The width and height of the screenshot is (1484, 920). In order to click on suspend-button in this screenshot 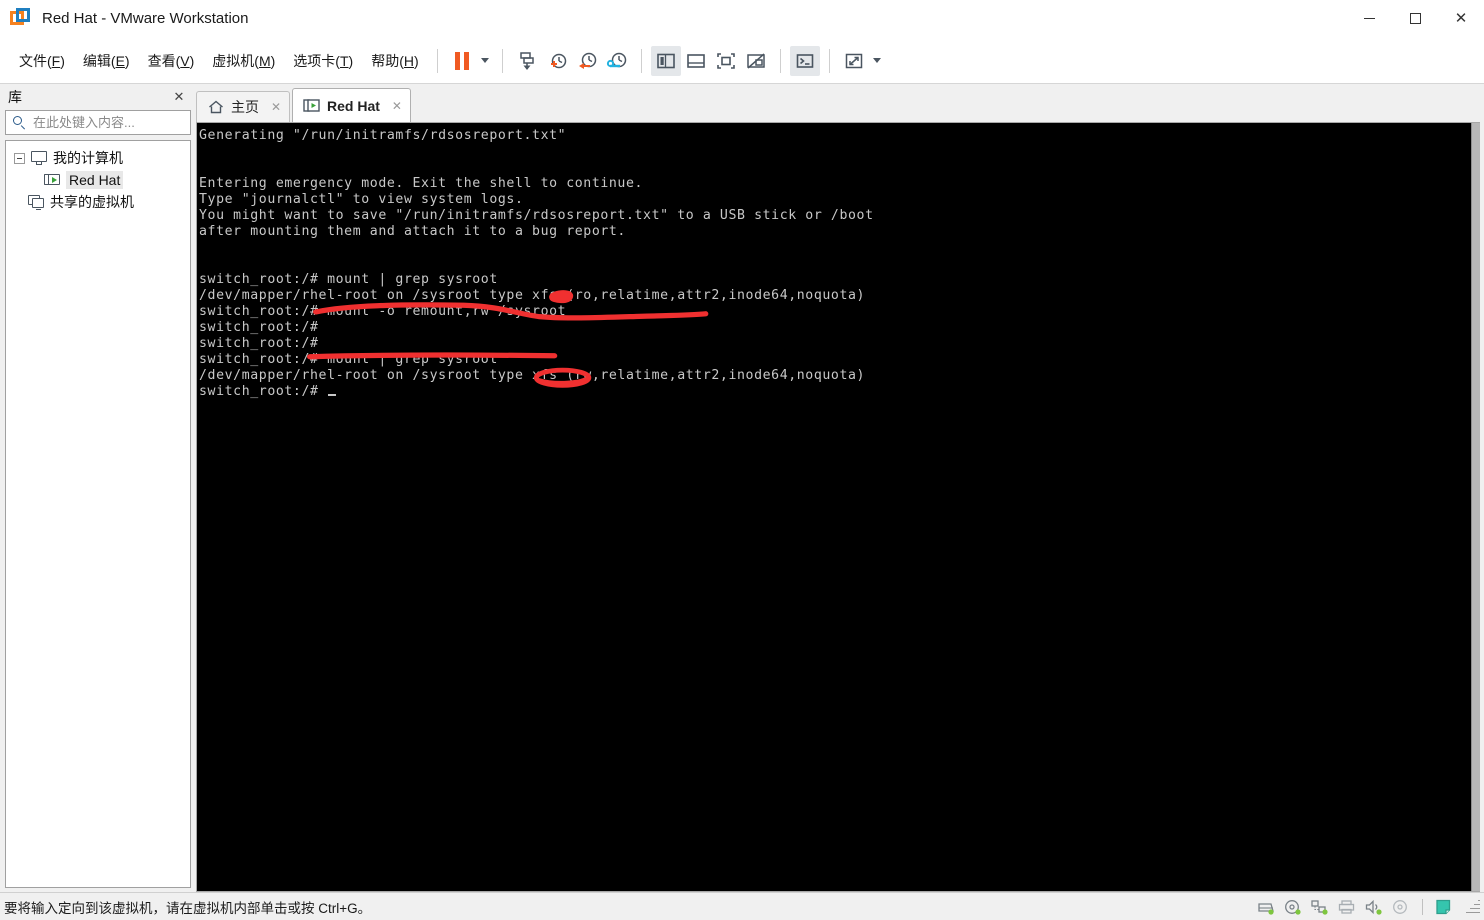, I will do `click(462, 61)`.